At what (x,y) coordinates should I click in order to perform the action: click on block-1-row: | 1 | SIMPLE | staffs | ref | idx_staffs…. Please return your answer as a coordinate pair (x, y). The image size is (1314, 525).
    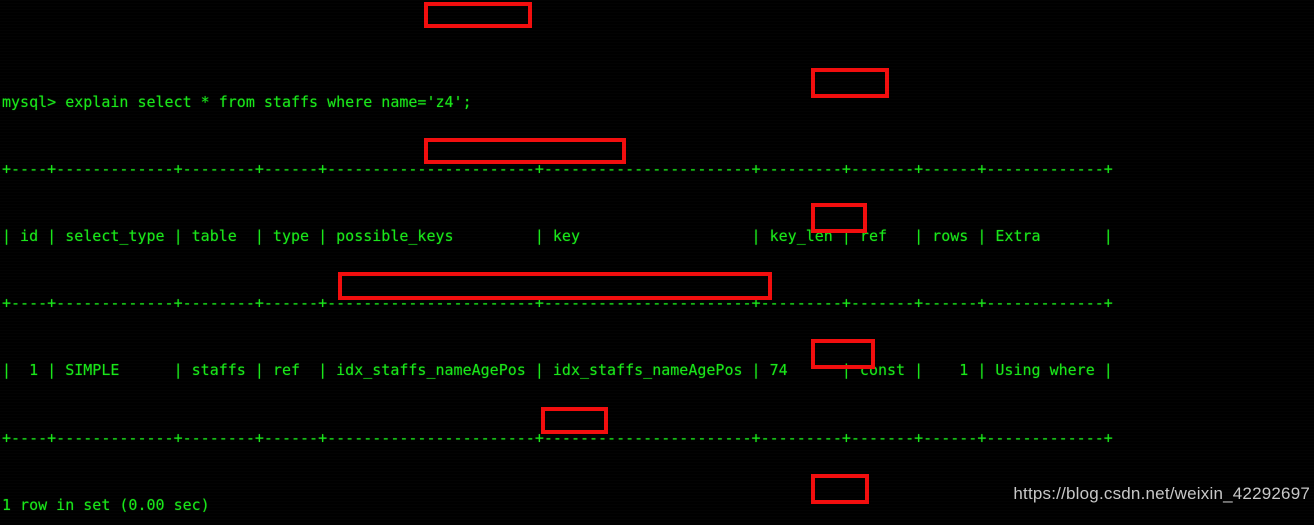
    Looking at the image, I should click on (557, 370).